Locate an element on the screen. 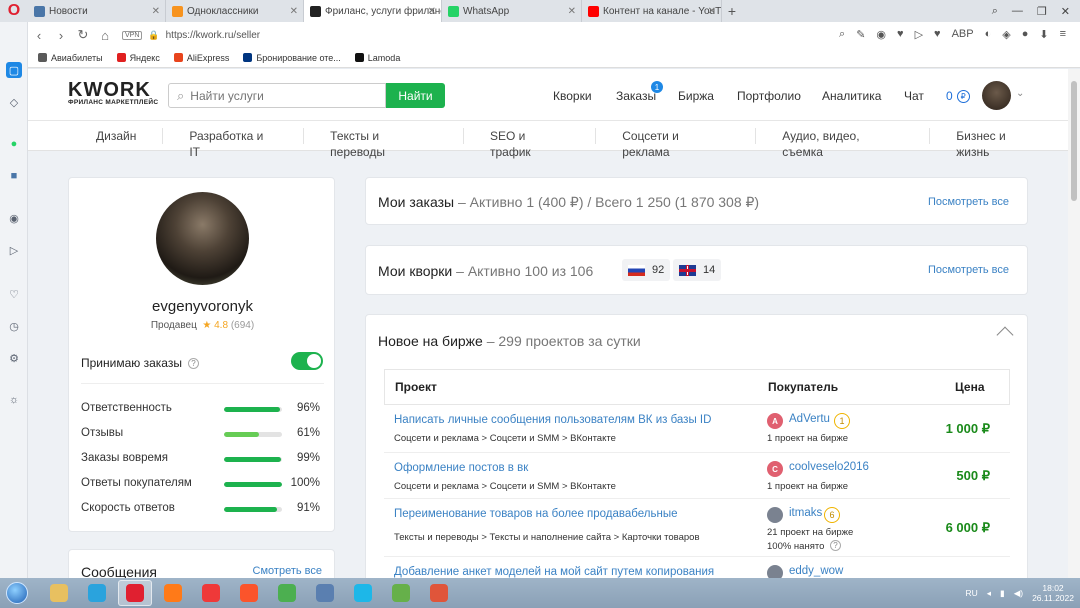  browser-tab: WhatsApp ✕ is located at coordinates (512, 11).